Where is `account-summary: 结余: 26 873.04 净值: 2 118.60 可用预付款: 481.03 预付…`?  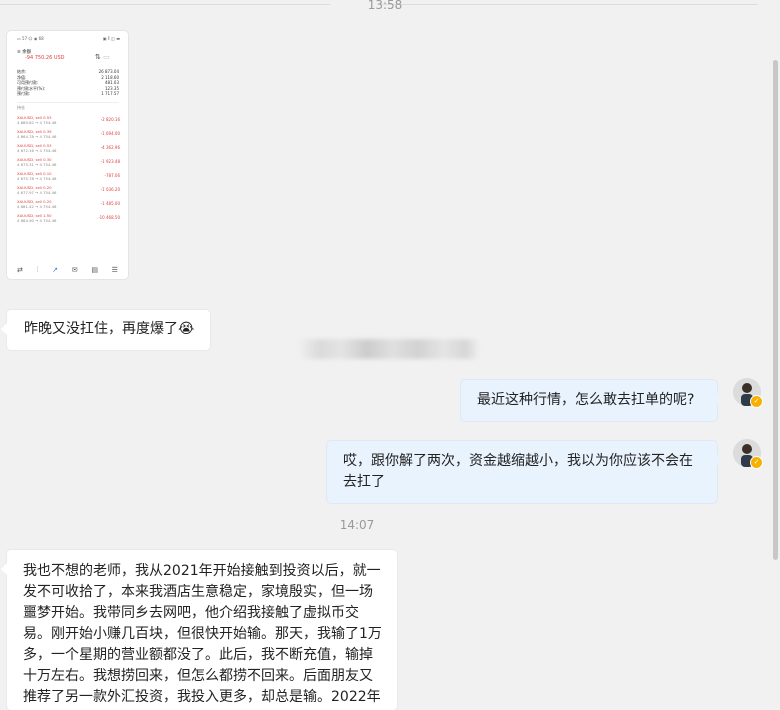
account-summary: 结余: 26 873.04 净值: 2 118.60 可用预付款: 481.03 预付… is located at coordinates (68, 83).